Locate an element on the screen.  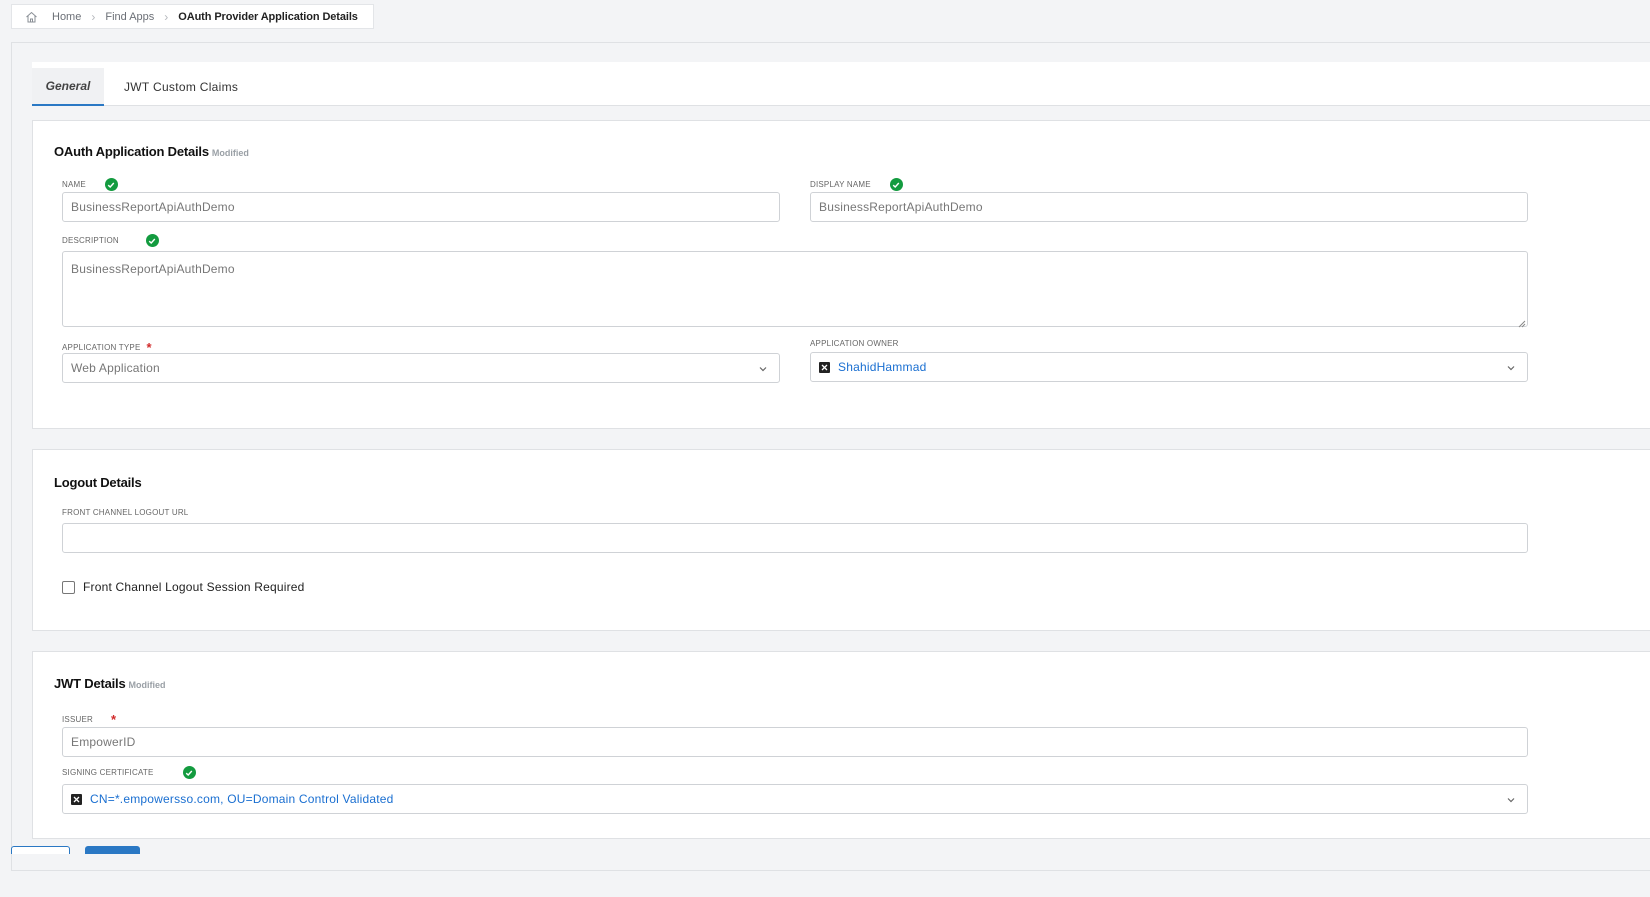
session-required-row: Front Channel Logout Session Required is located at coordinates (183, 587).